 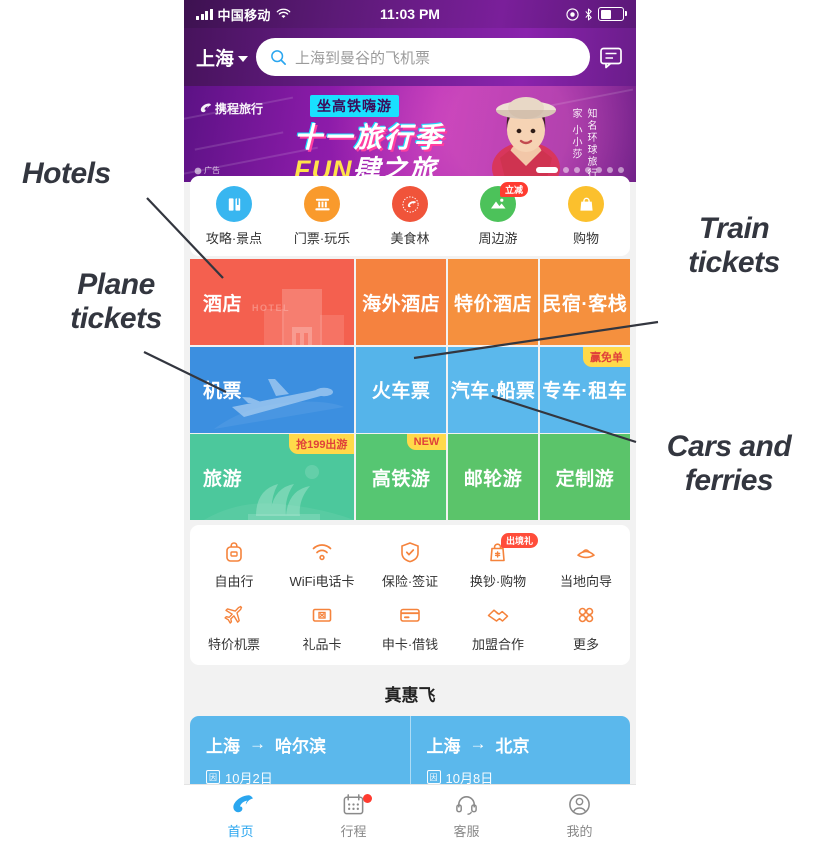 What do you see at coordinates (497, 644) in the screenshot?
I see `service-franchise-label: 加盟合作` at bounding box center [497, 644].